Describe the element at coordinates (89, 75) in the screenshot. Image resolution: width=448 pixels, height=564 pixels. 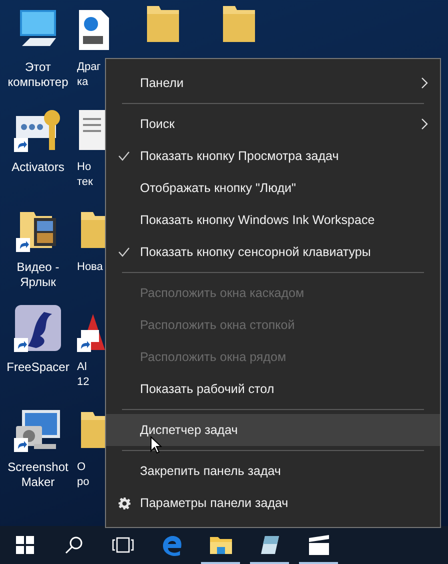
I see `icon-label: Драг ка` at that location.